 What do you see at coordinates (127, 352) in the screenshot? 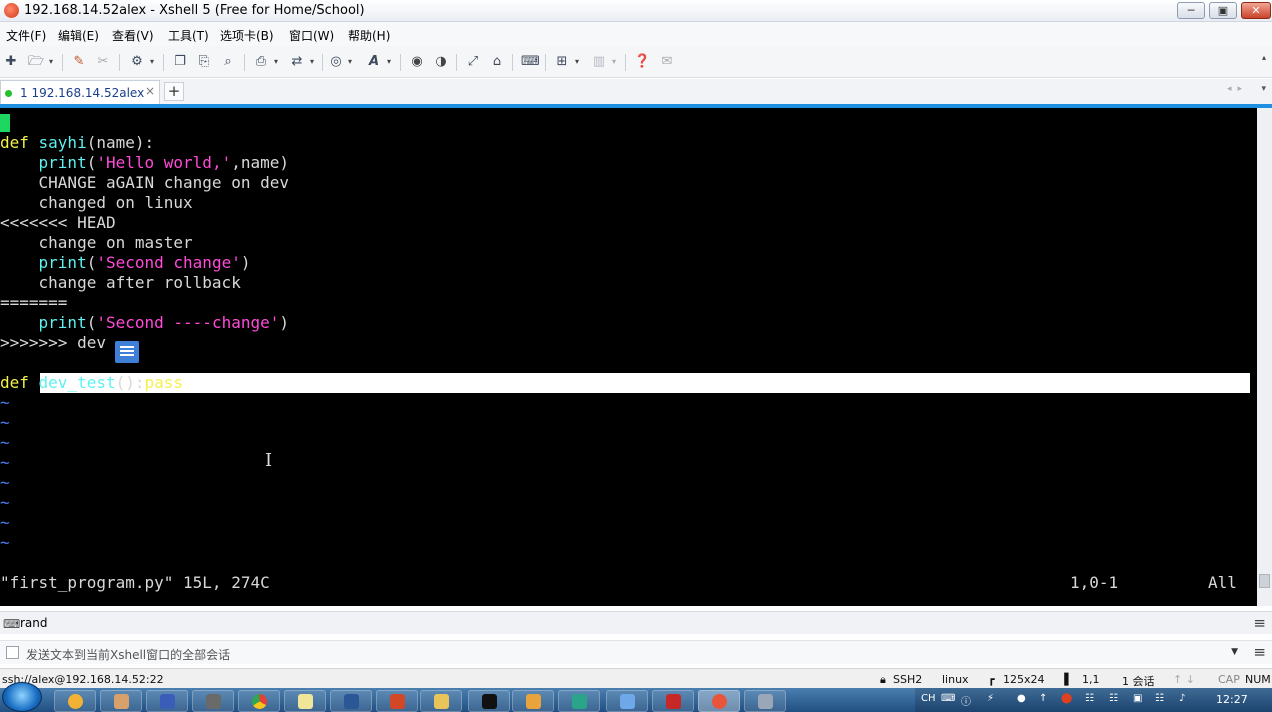
I see `floating-note-icon` at bounding box center [127, 352].